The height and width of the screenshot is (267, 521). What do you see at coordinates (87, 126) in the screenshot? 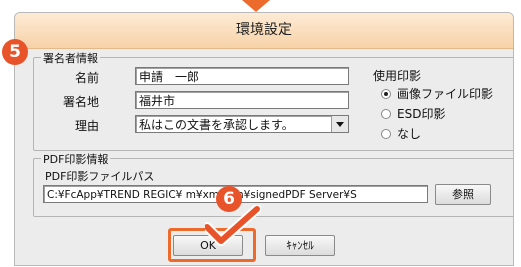
I see `reason-label: 理由` at bounding box center [87, 126].